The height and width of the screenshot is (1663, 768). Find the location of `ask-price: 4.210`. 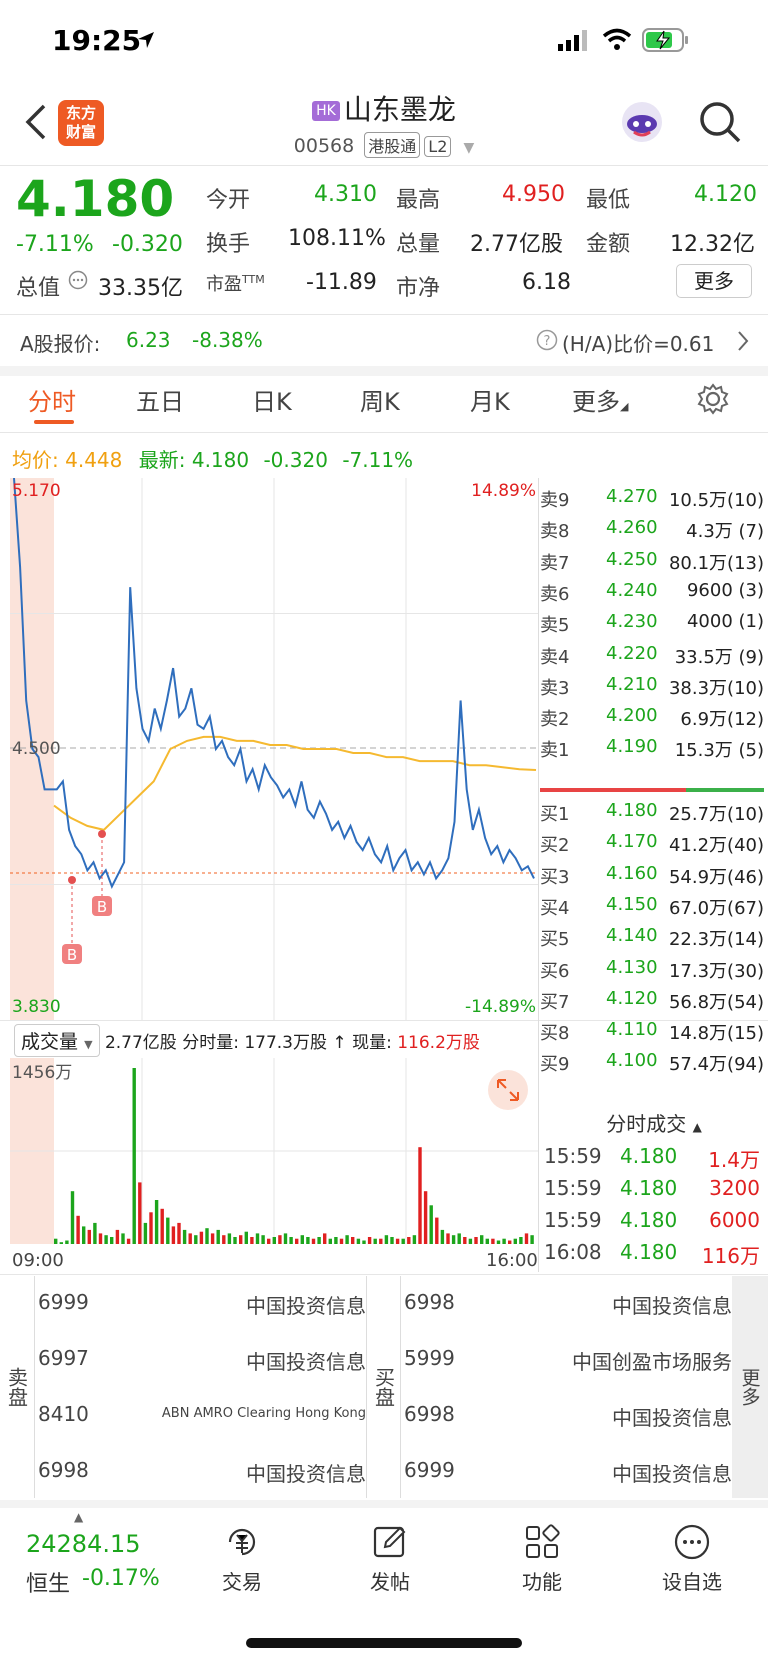

ask-price: 4.210 is located at coordinates (632, 684).